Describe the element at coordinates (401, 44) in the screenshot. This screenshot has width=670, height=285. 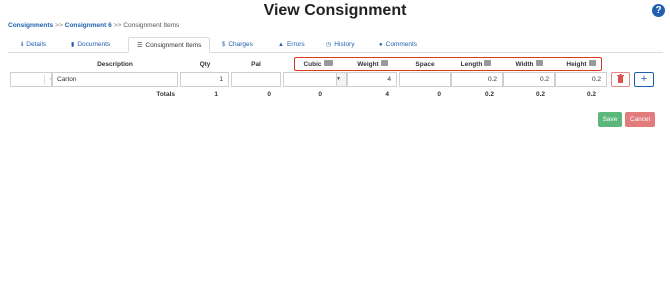
I see `tab-label: Comments` at that location.